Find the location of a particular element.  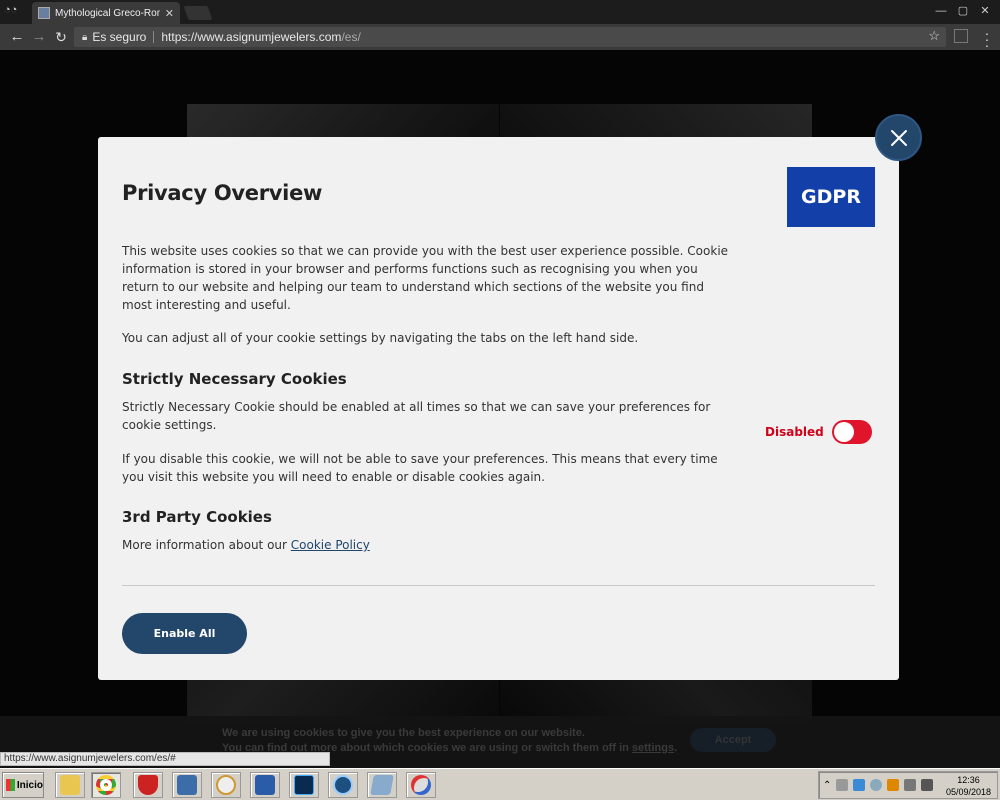

flag-icon is located at coordinates (842, 785).